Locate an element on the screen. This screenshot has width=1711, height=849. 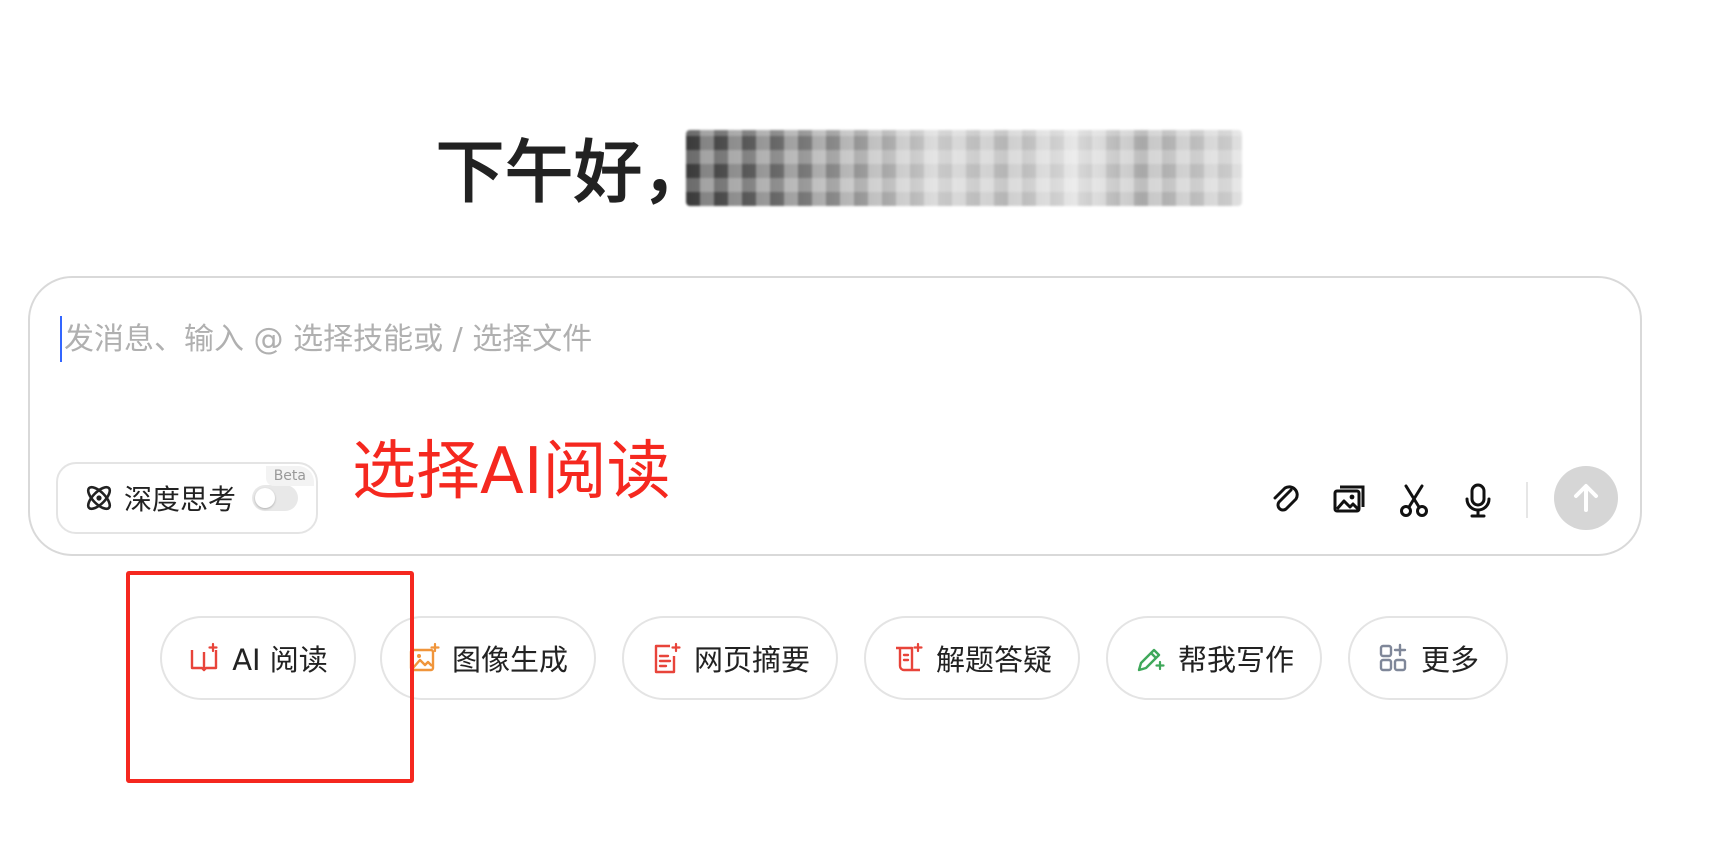
toolbar-divider is located at coordinates (1527, 500).